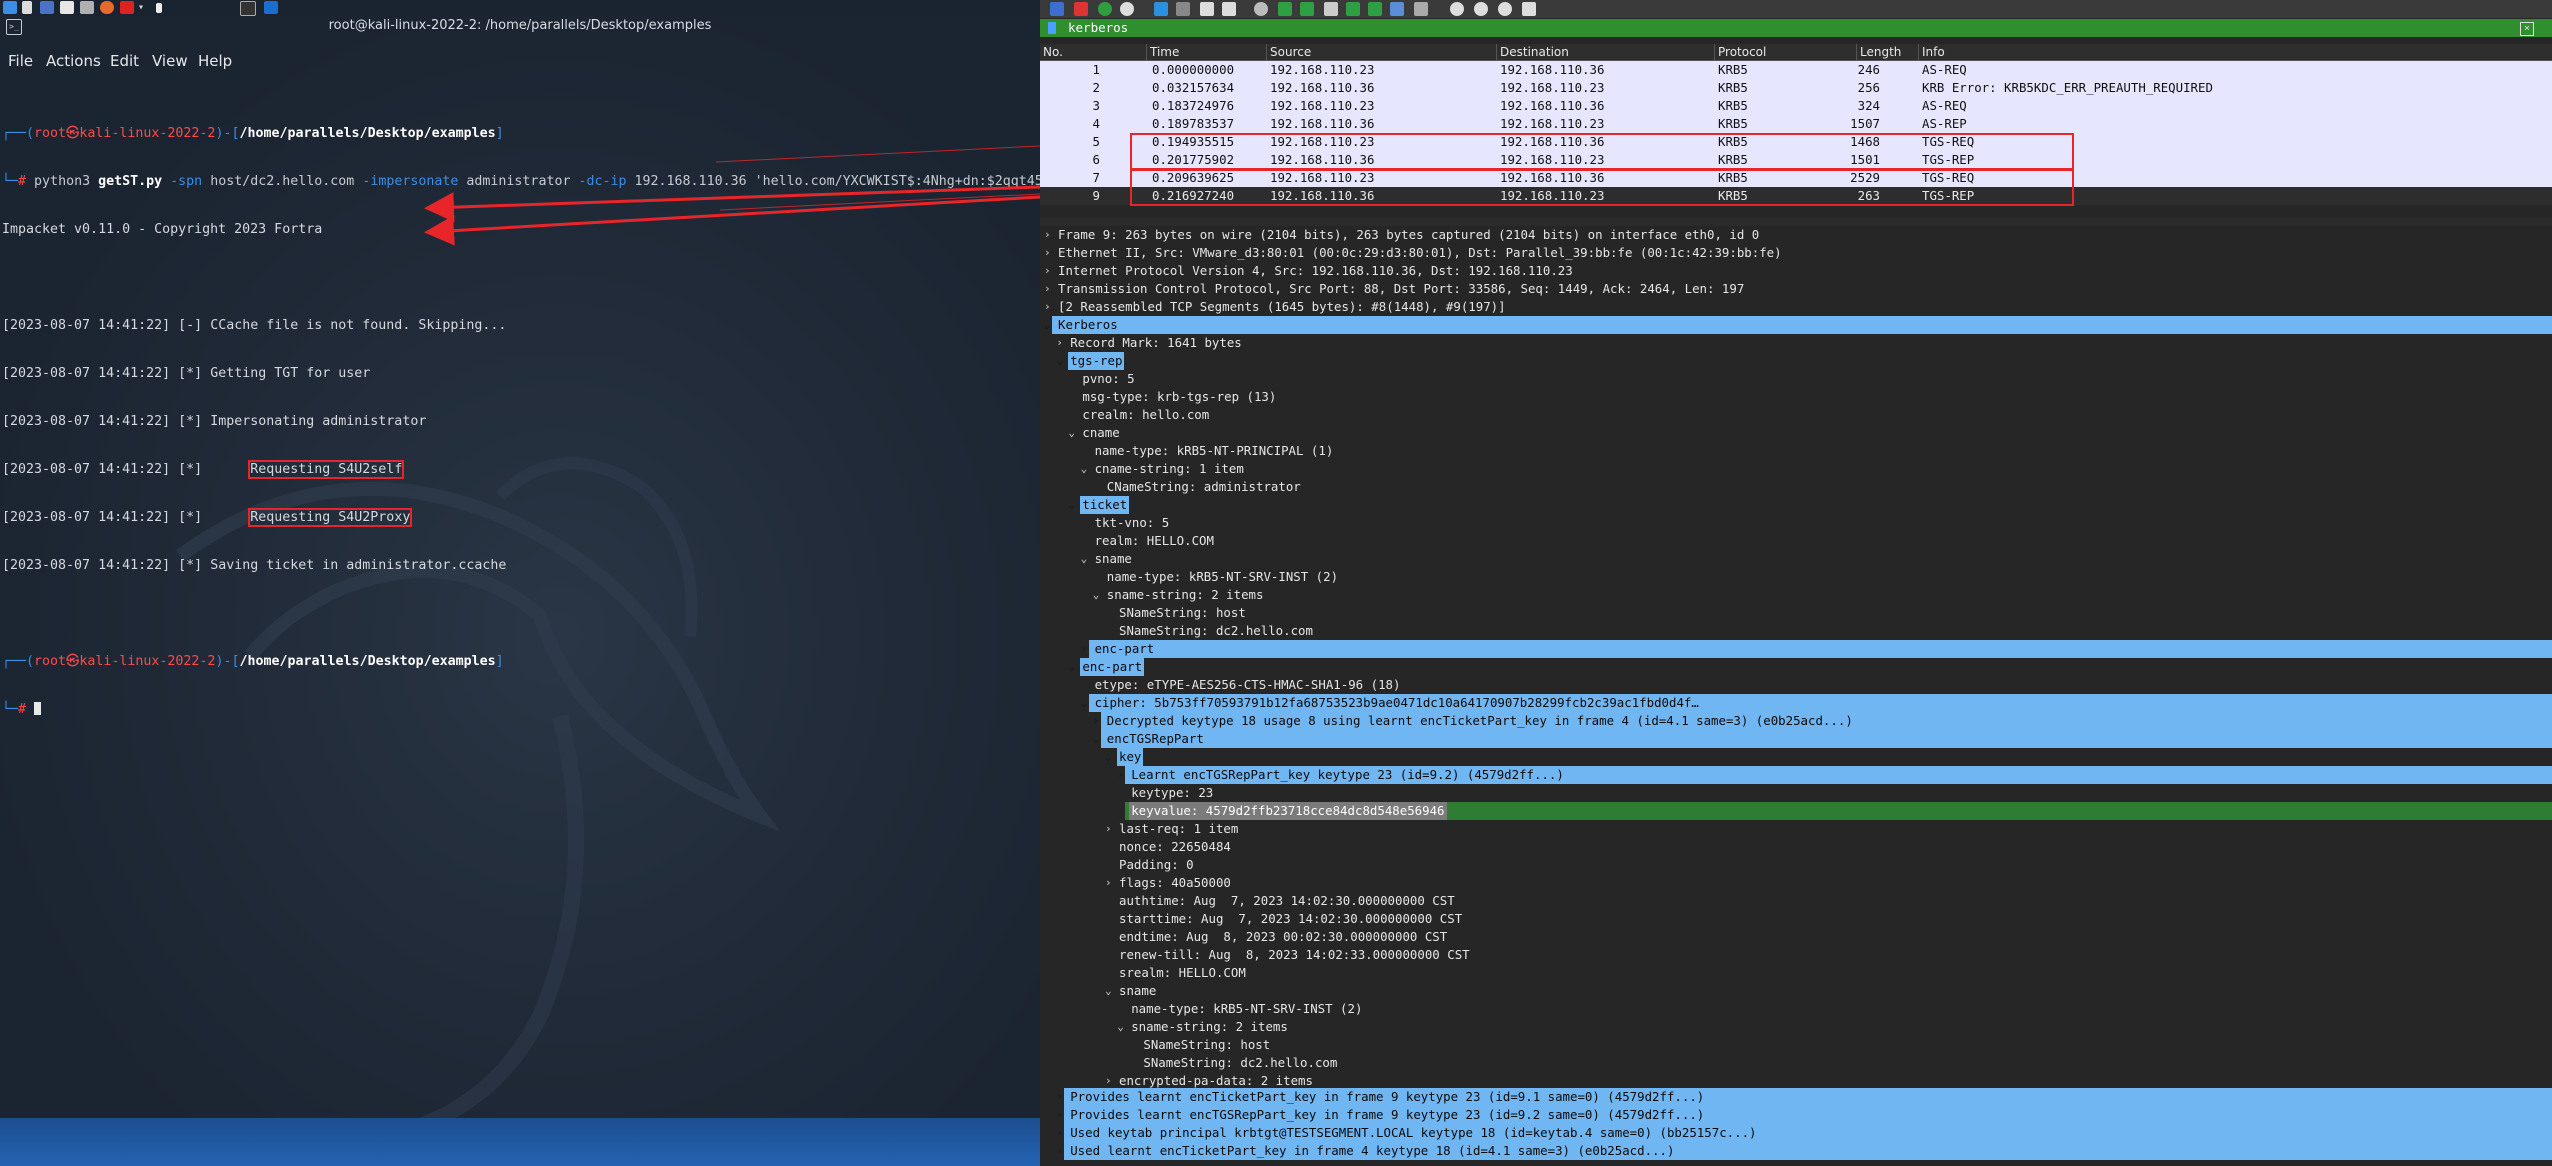 Image resolution: width=2552 pixels, height=1166 pixels. What do you see at coordinates (1796, 487) in the screenshot?
I see `detail-row: CNameString: administrator` at bounding box center [1796, 487].